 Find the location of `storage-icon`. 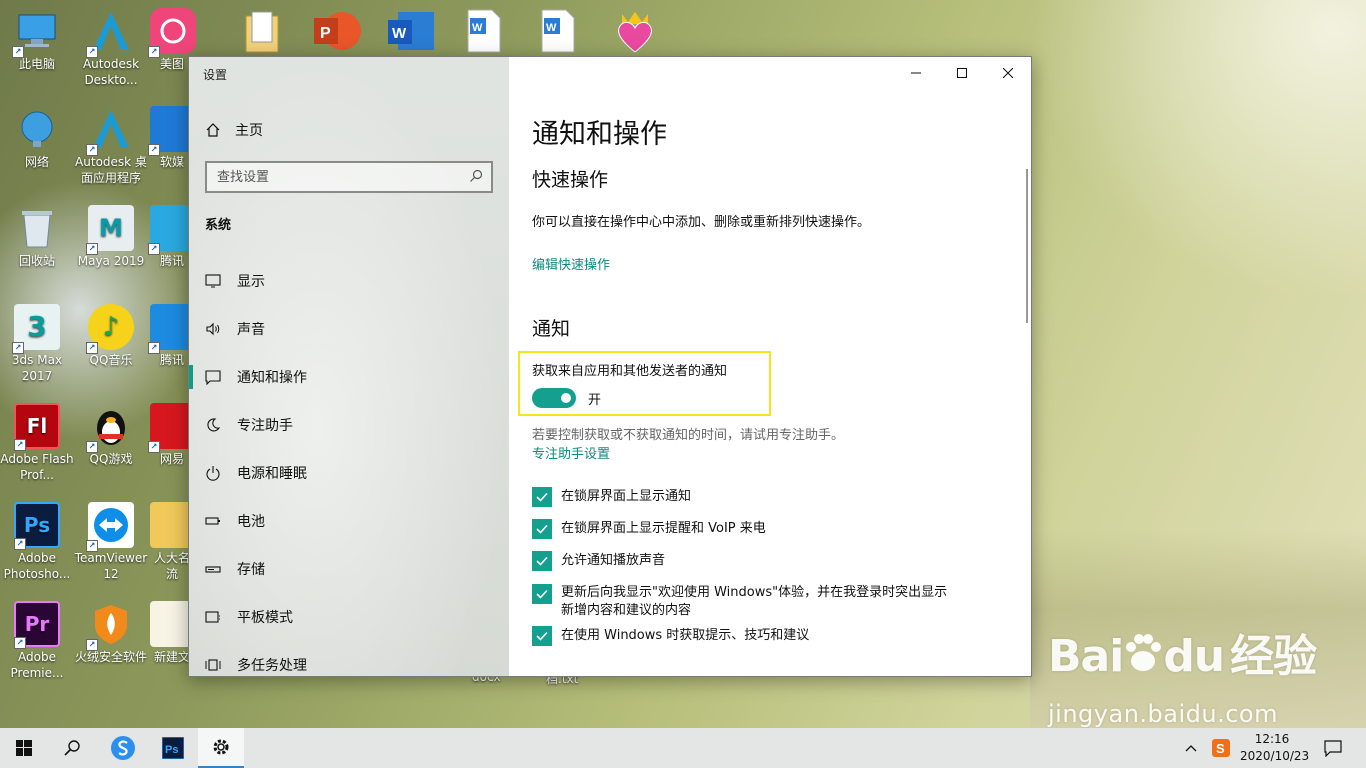

storage-icon is located at coordinates (213, 569).